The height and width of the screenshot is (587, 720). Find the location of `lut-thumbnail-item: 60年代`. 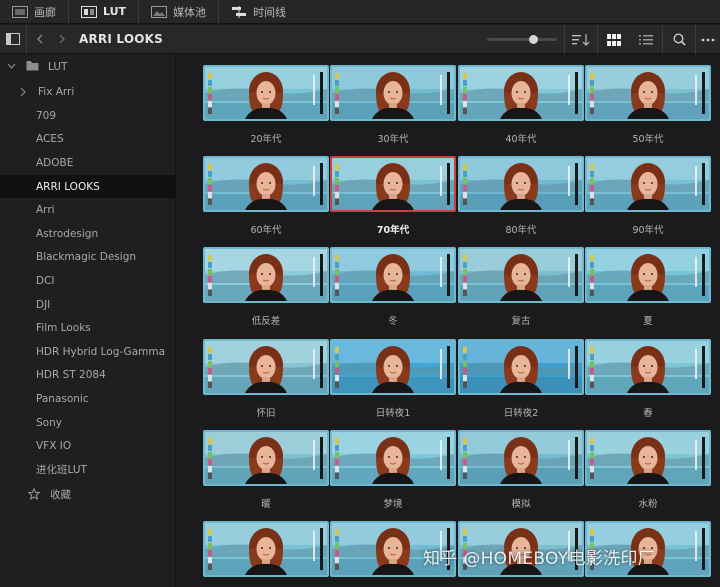

lut-thumbnail-item: 60年代 is located at coordinates (266, 196).